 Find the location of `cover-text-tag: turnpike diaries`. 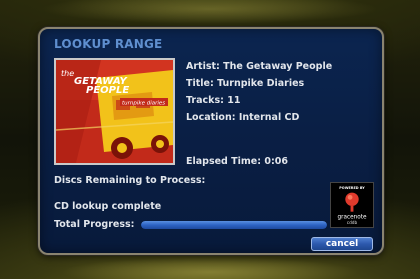

cover-text-tag: turnpike diaries is located at coordinates (143, 104).